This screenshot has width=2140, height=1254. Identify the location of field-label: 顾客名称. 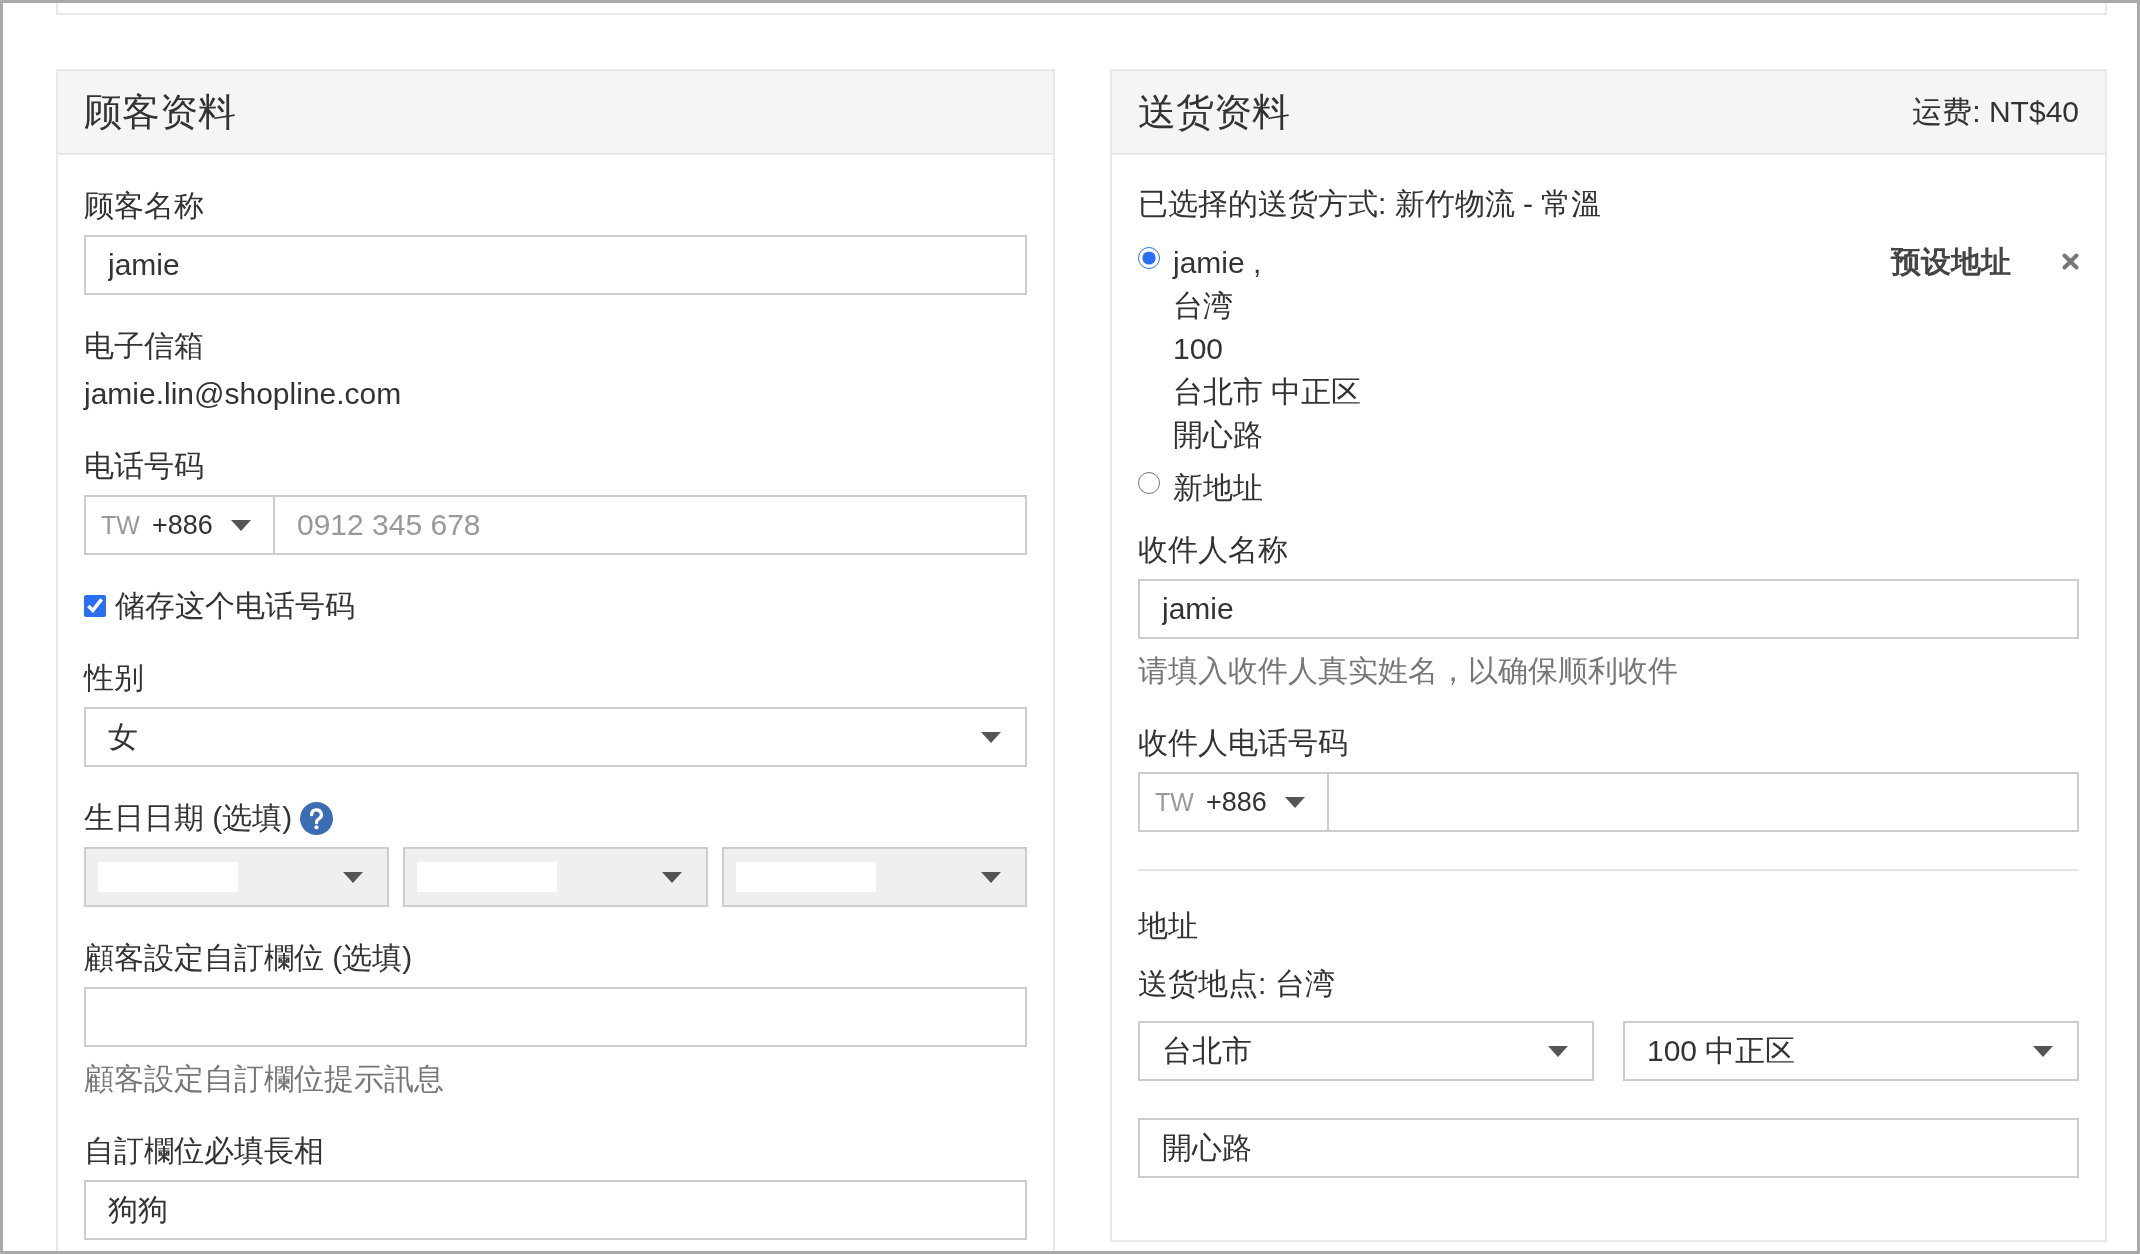
(144, 206).